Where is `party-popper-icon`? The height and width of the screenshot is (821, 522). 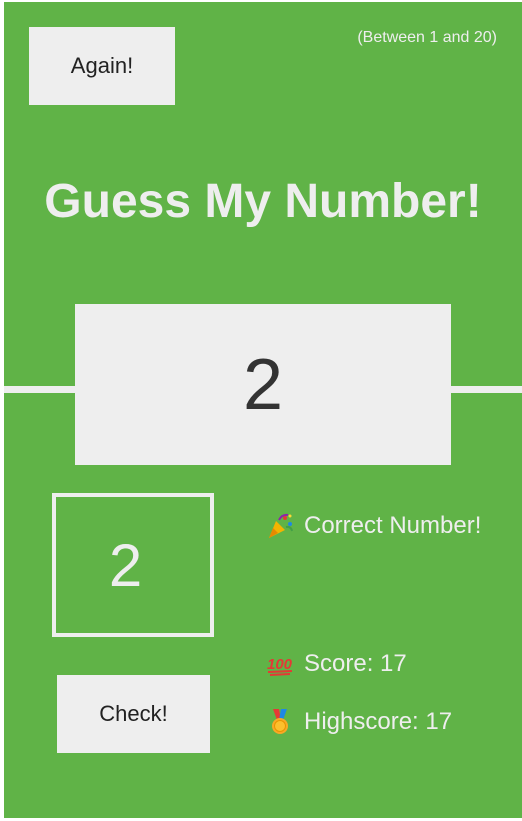 party-popper-icon is located at coordinates (281, 525).